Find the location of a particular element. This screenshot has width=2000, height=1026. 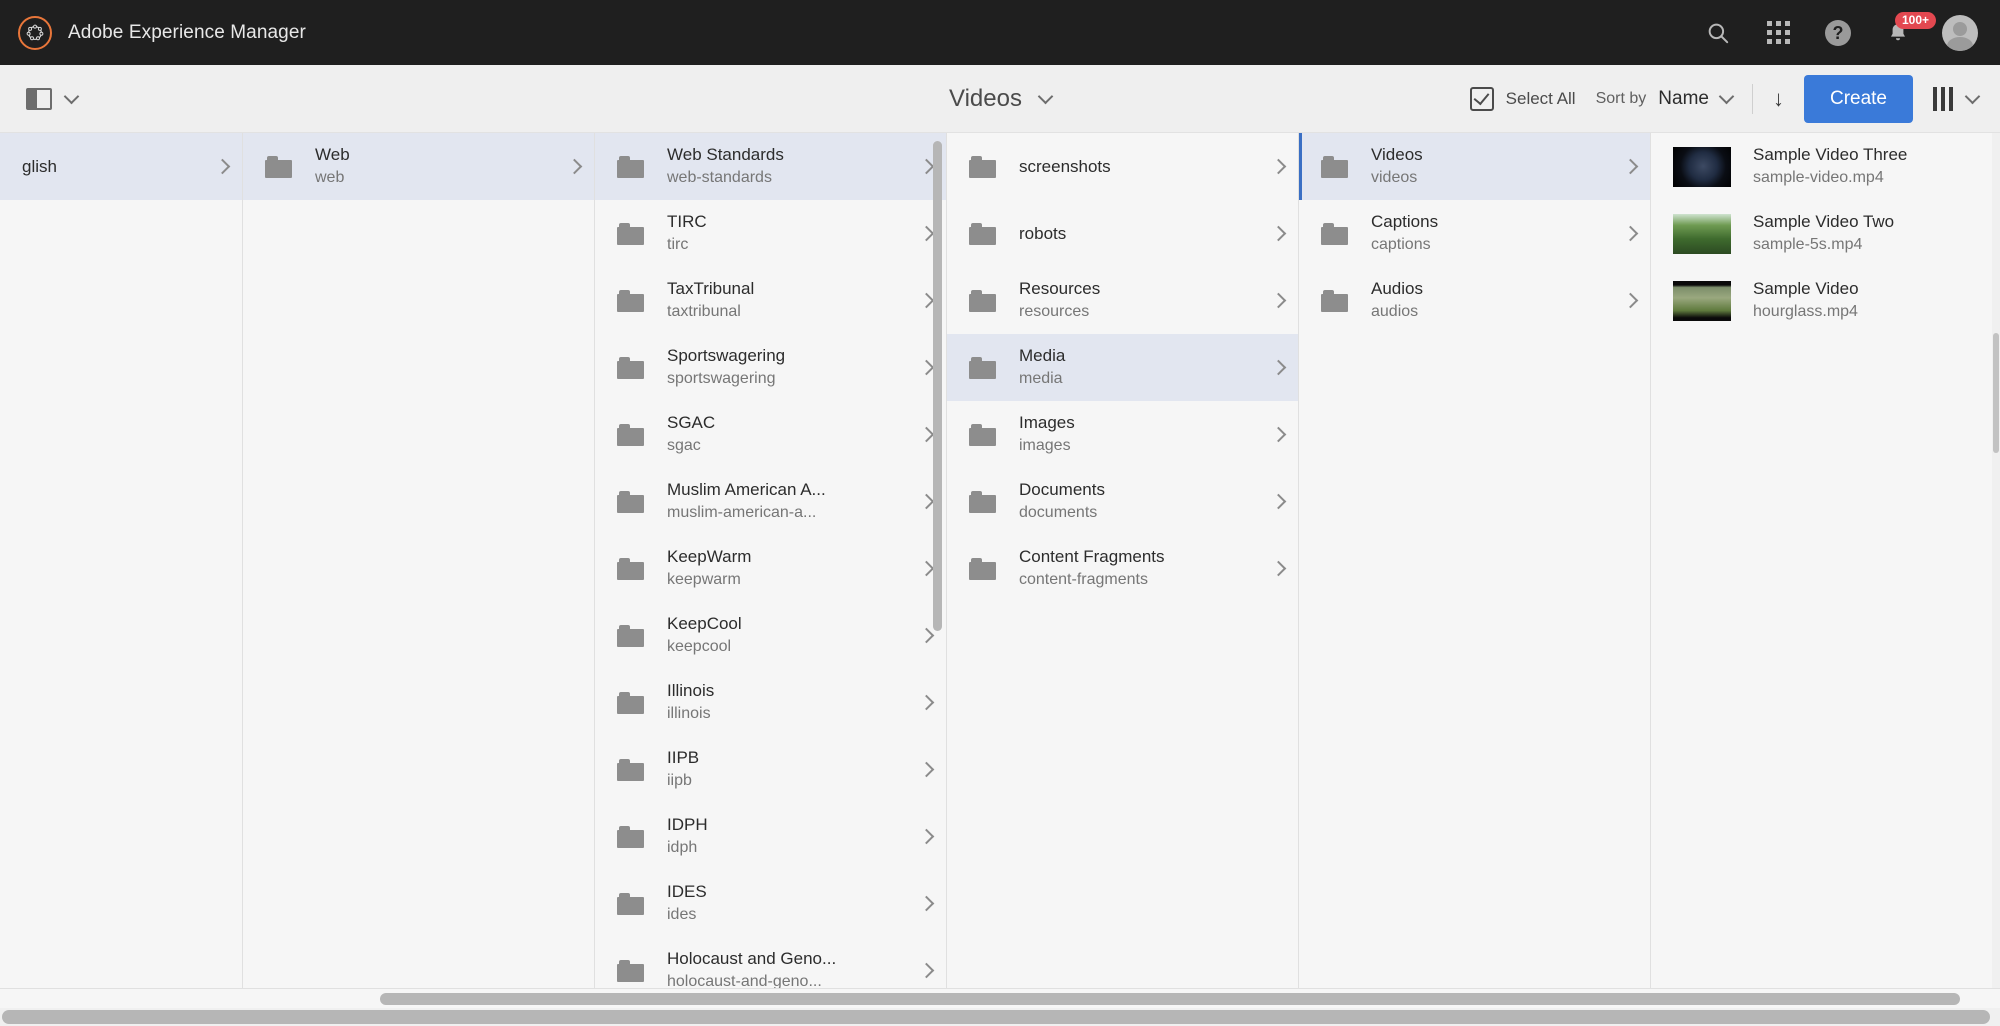

folder-list-item: KeepCool keepcool is located at coordinates (770, 635).